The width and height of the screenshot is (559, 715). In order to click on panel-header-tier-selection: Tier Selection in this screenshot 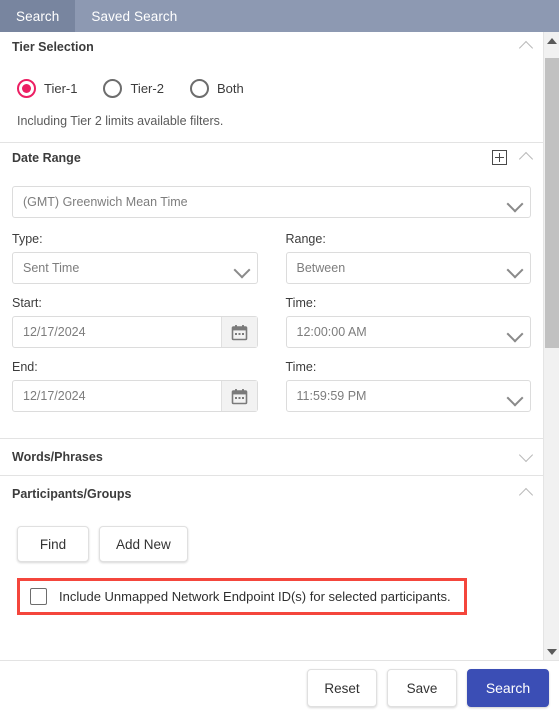, I will do `click(271, 46)`.